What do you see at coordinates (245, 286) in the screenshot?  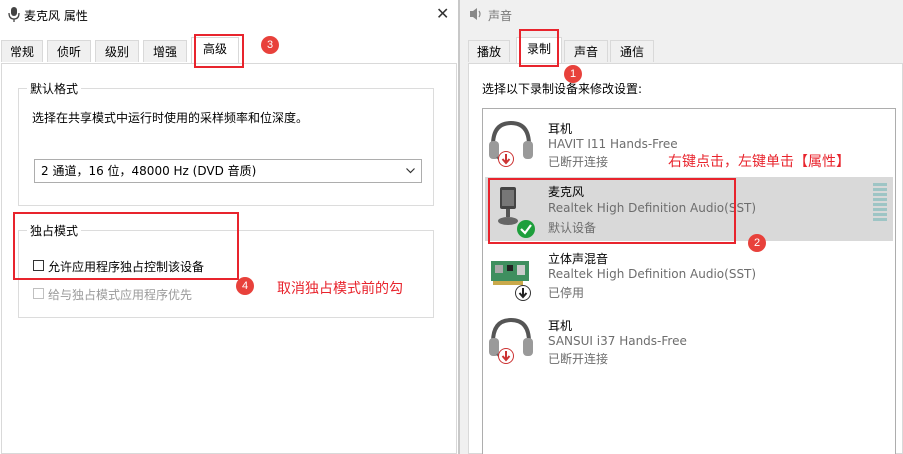 I see `step-badge-4: 4` at bounding box center [245, 286].